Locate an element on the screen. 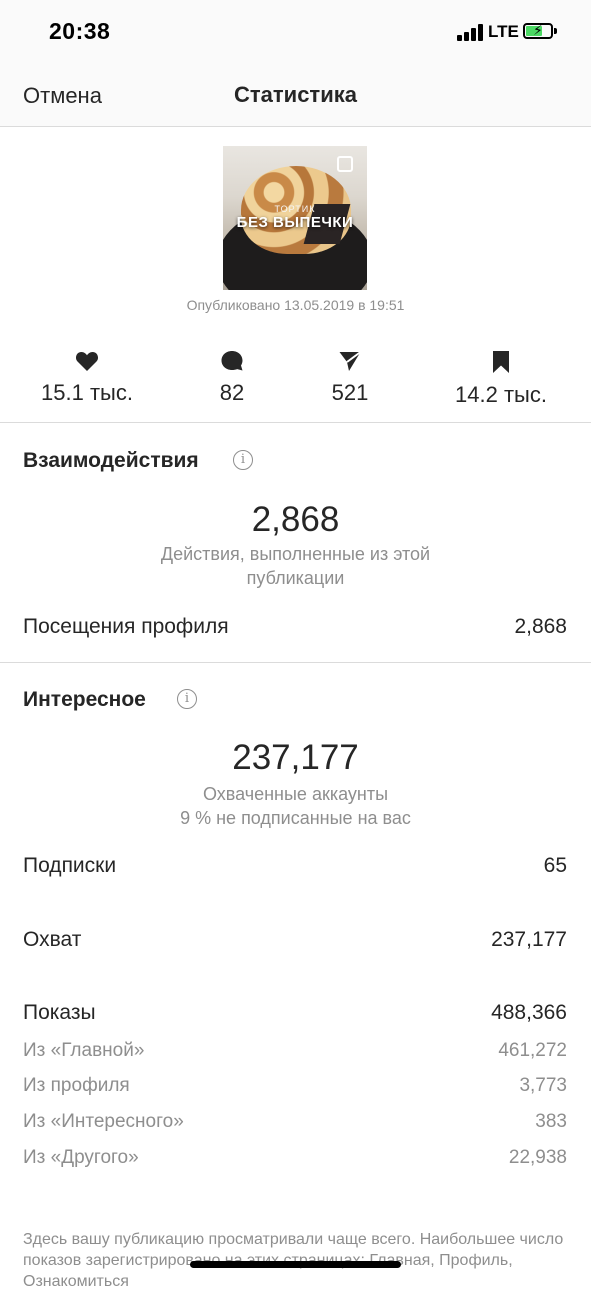 The width and height of the screenshot is (591, 1292). status-time: 20:38 is located at coordinates (80, 31).